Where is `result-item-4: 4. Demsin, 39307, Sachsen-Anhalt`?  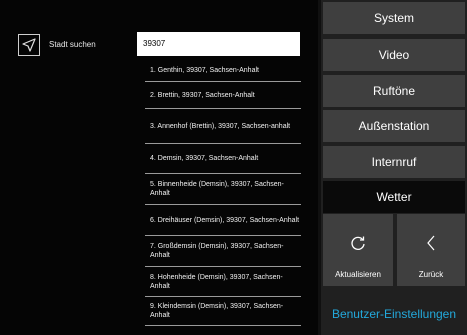 result-item-4: 4. Demsin, 39307, Sachsen-Anhalt is located at coordinates (223, 159).